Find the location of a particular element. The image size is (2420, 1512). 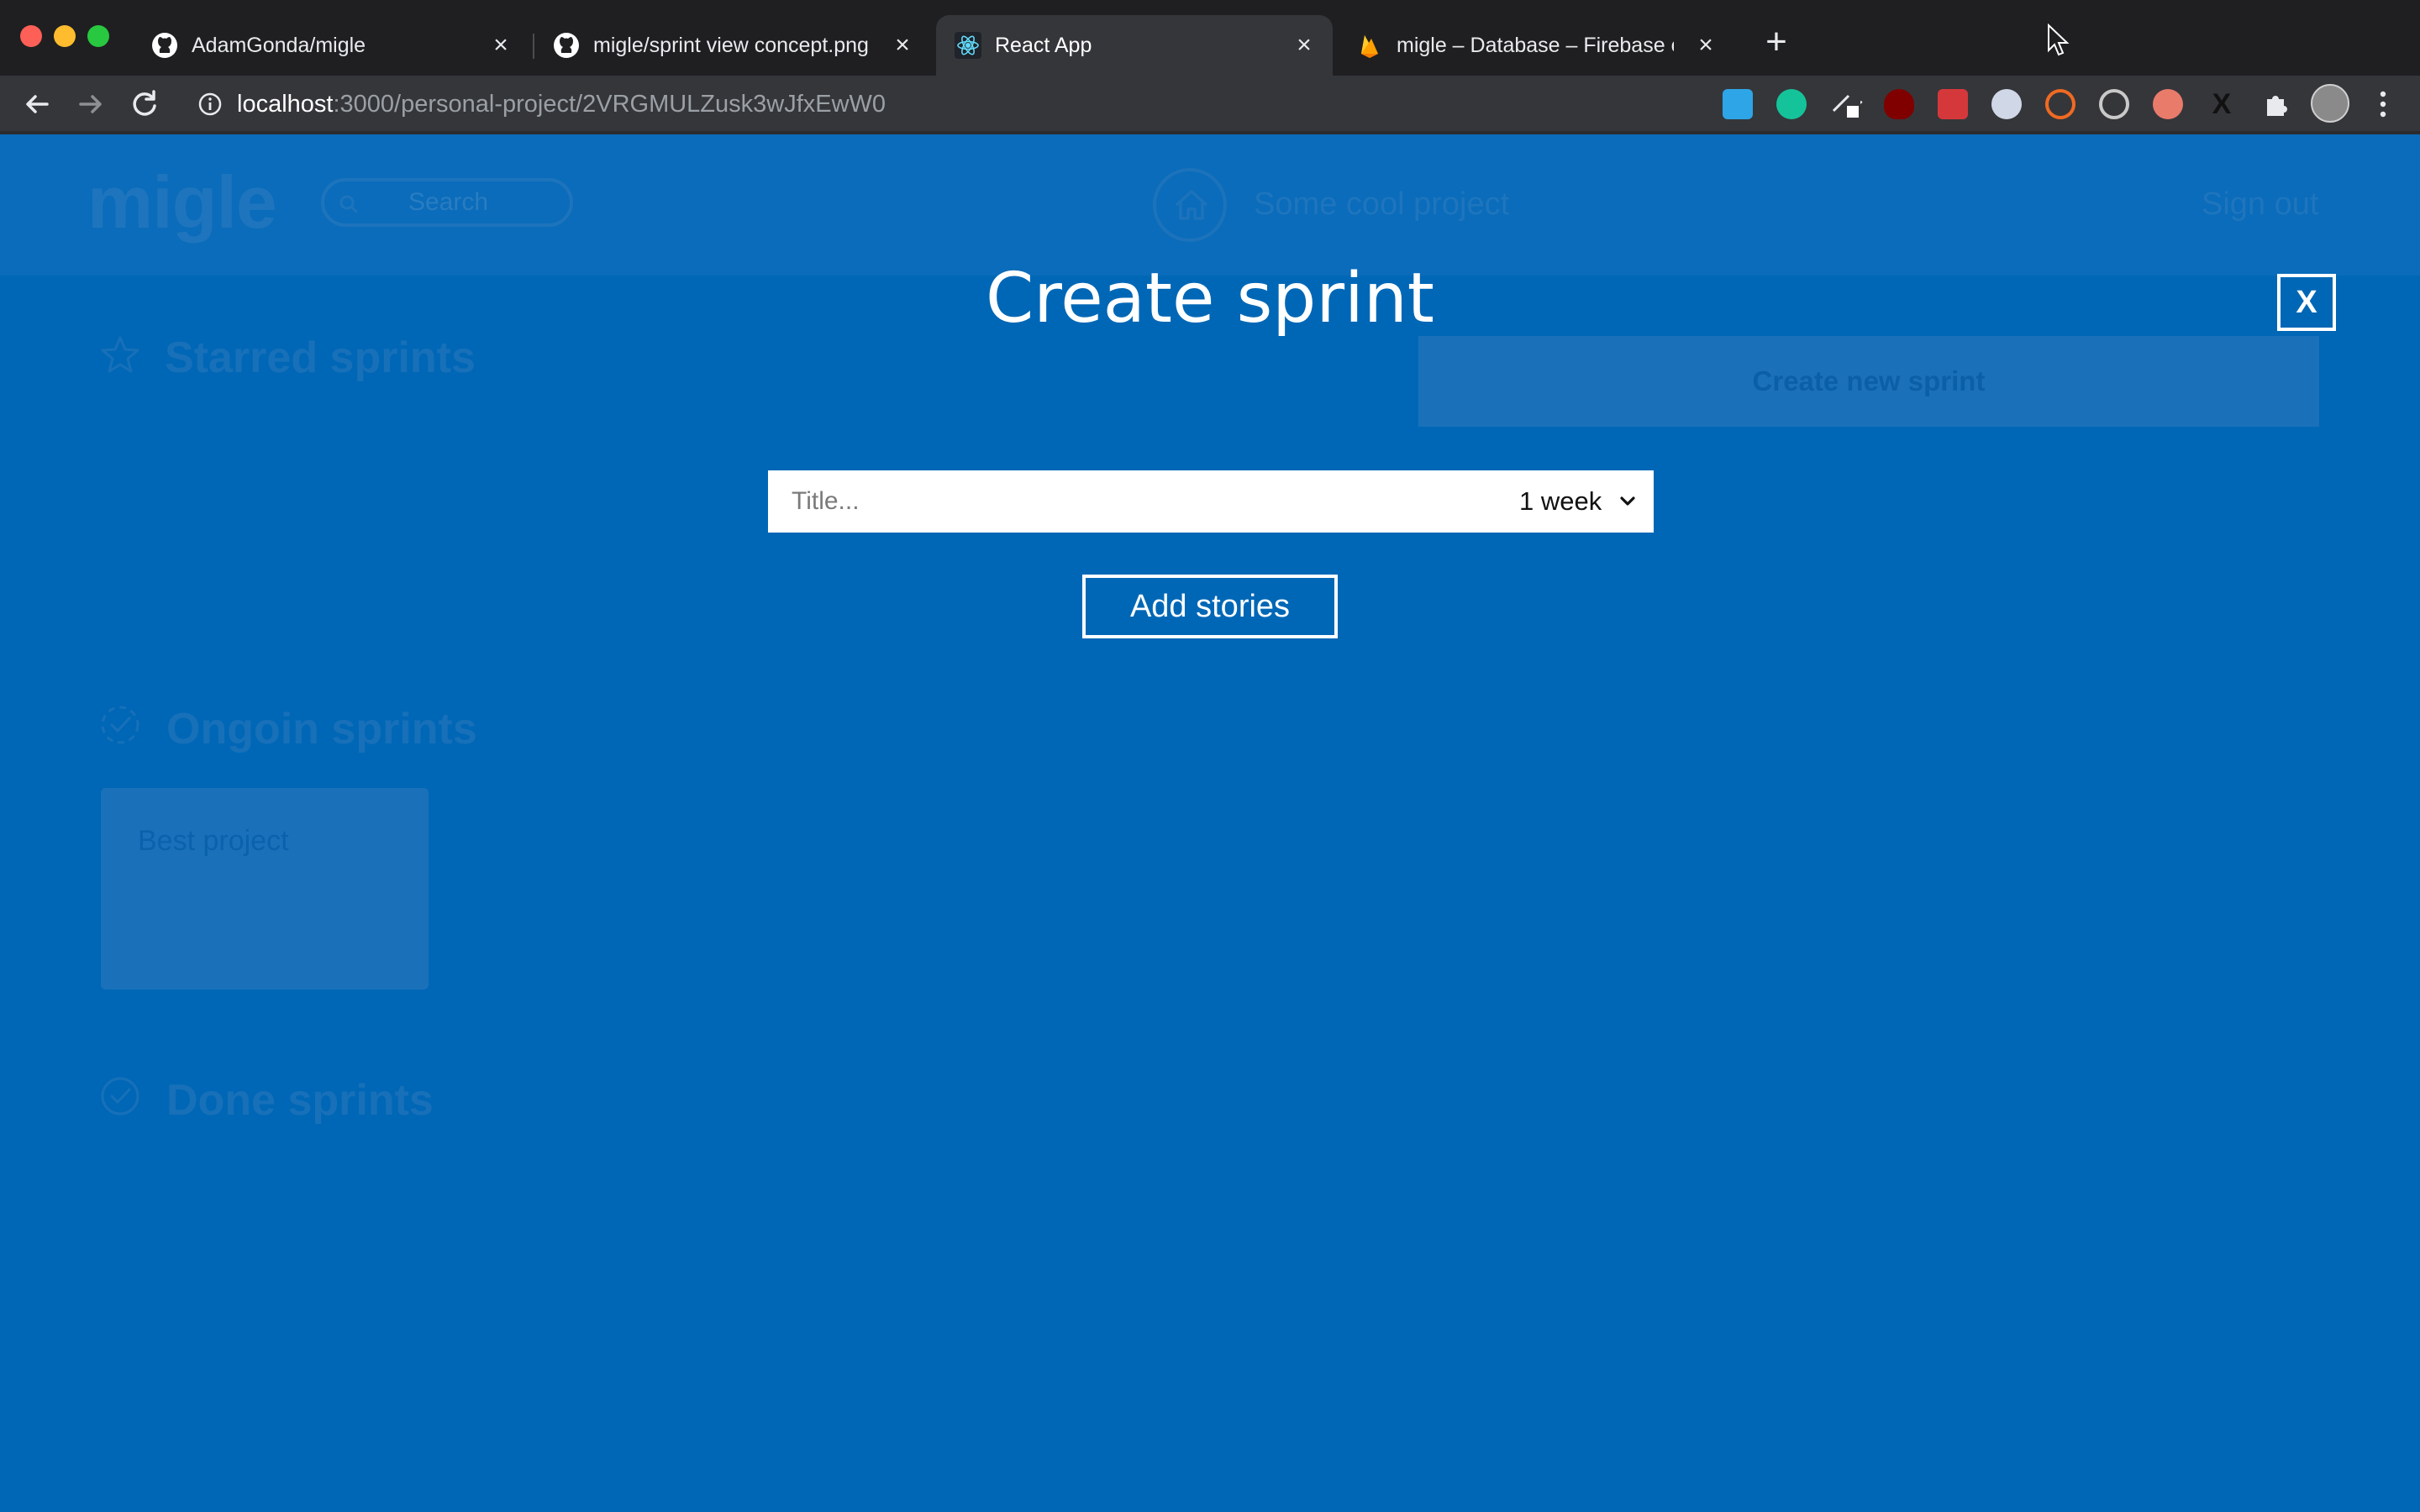

browser-tab-4: migle – Database – Firebase co × is located at coordinates (1536, 45).